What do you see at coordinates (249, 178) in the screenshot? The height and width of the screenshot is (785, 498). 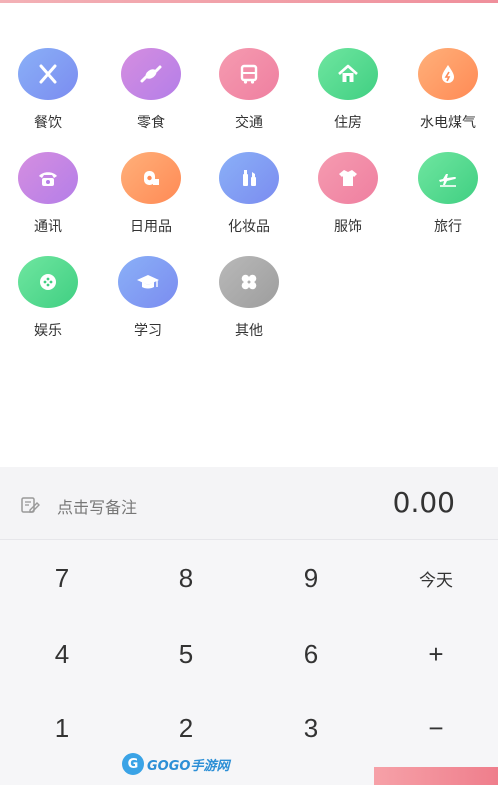 I see `cosmetics-icon` at bounding box center [249, 178].